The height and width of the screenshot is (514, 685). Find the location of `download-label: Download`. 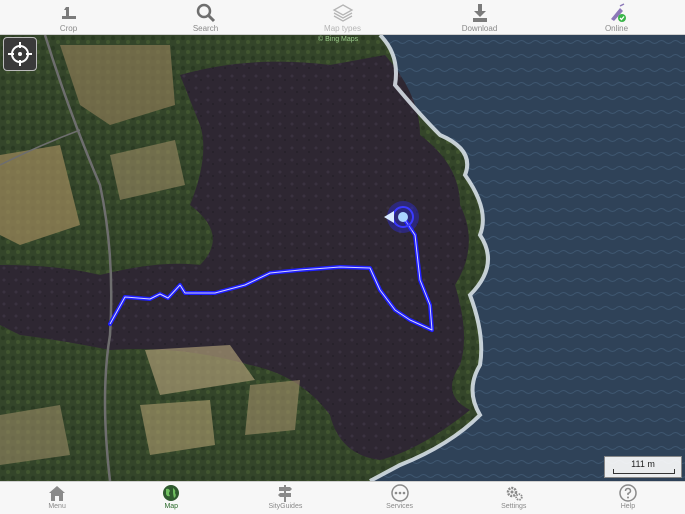

download-label: Download is located at coordinates (479, 28).